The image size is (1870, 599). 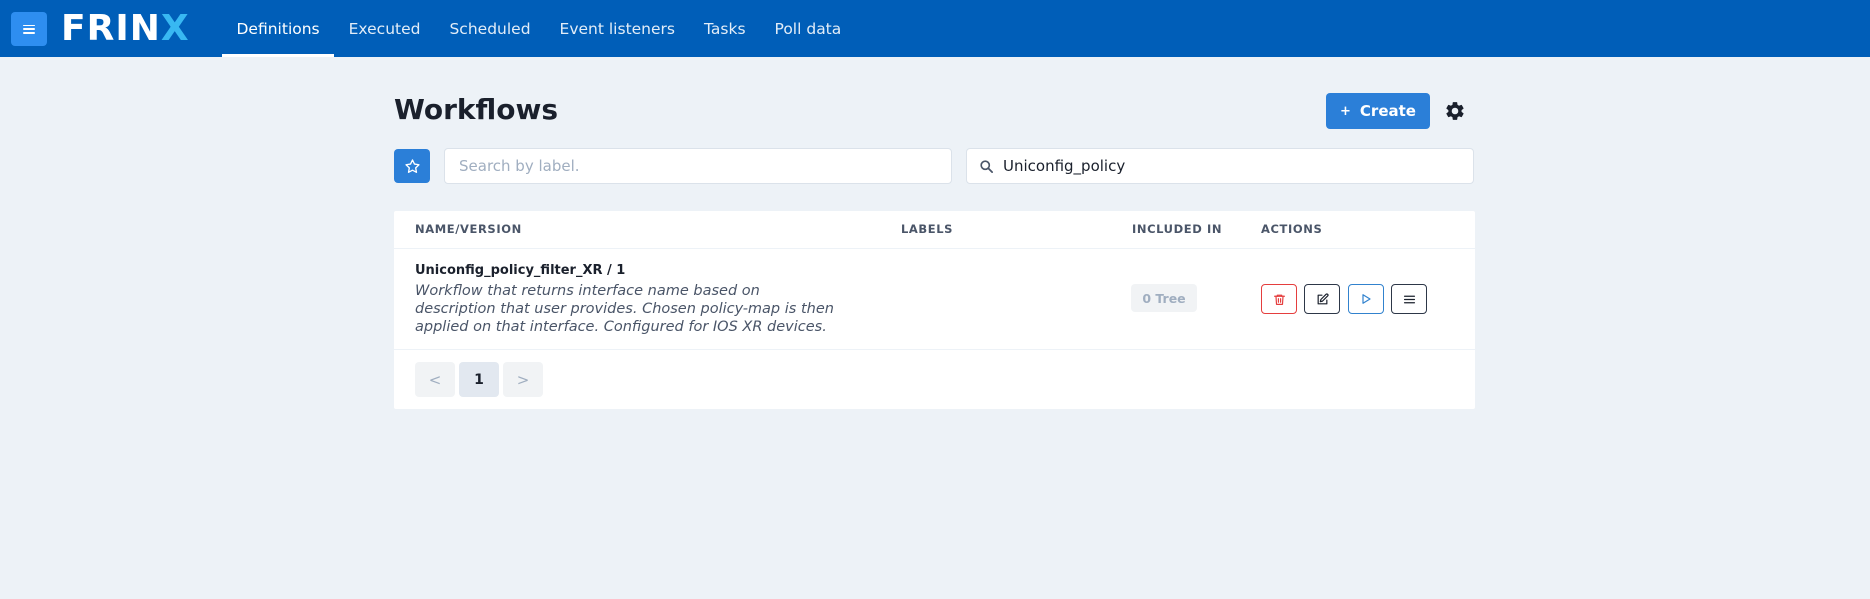 I want to click on delete-button, so click(x=1279, y=299).